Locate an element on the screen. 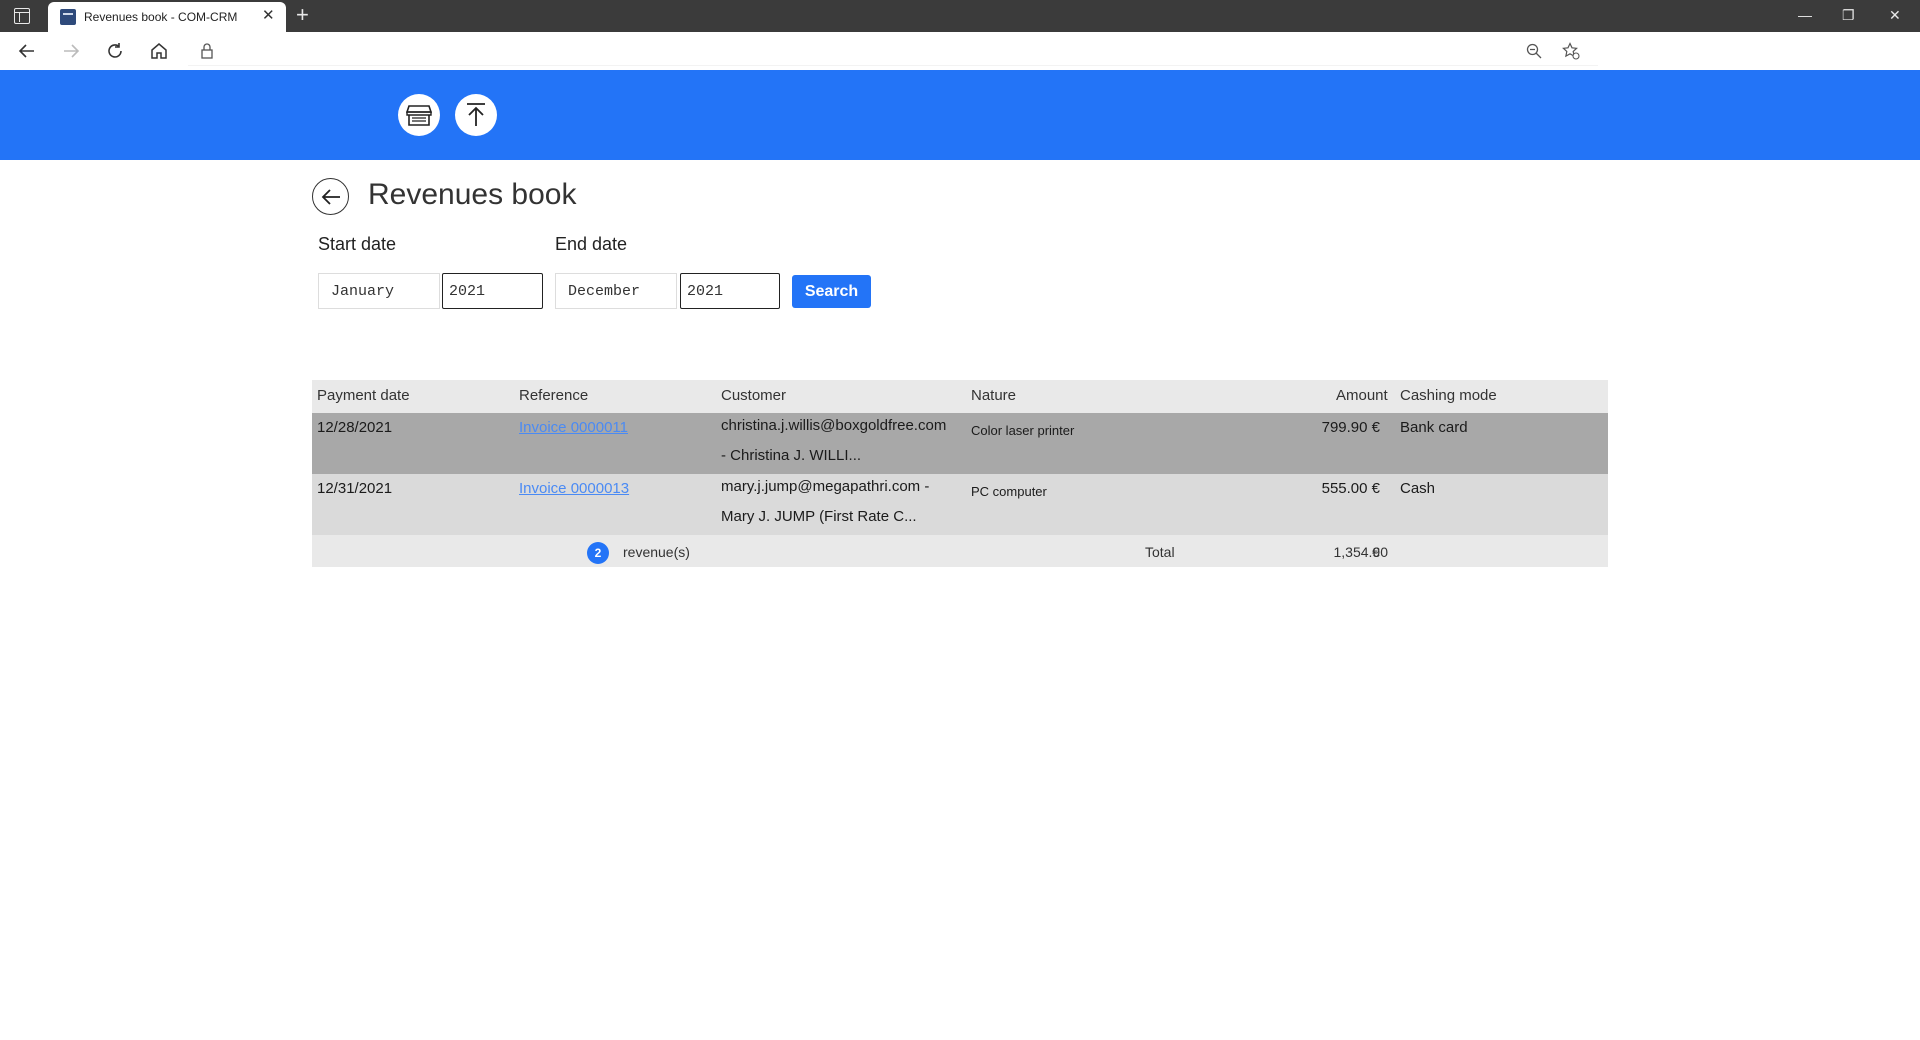  cashing-mode: Bank card is located at coordinates (1434, 427).